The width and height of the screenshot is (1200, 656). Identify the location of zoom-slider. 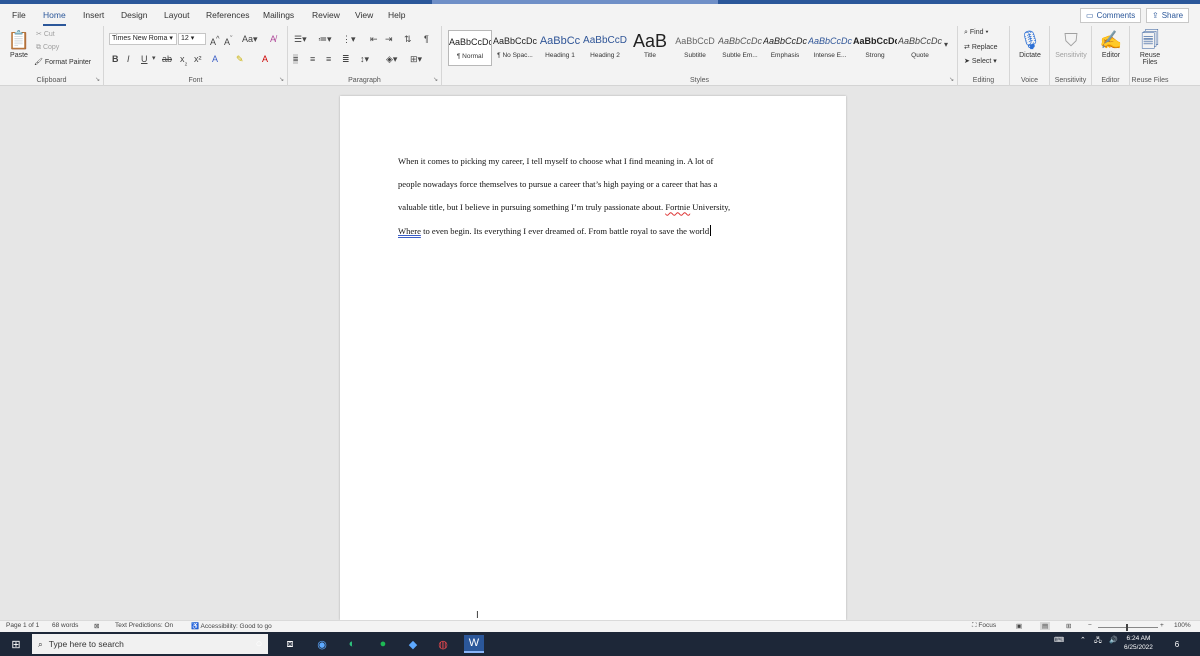
(1128, 627).